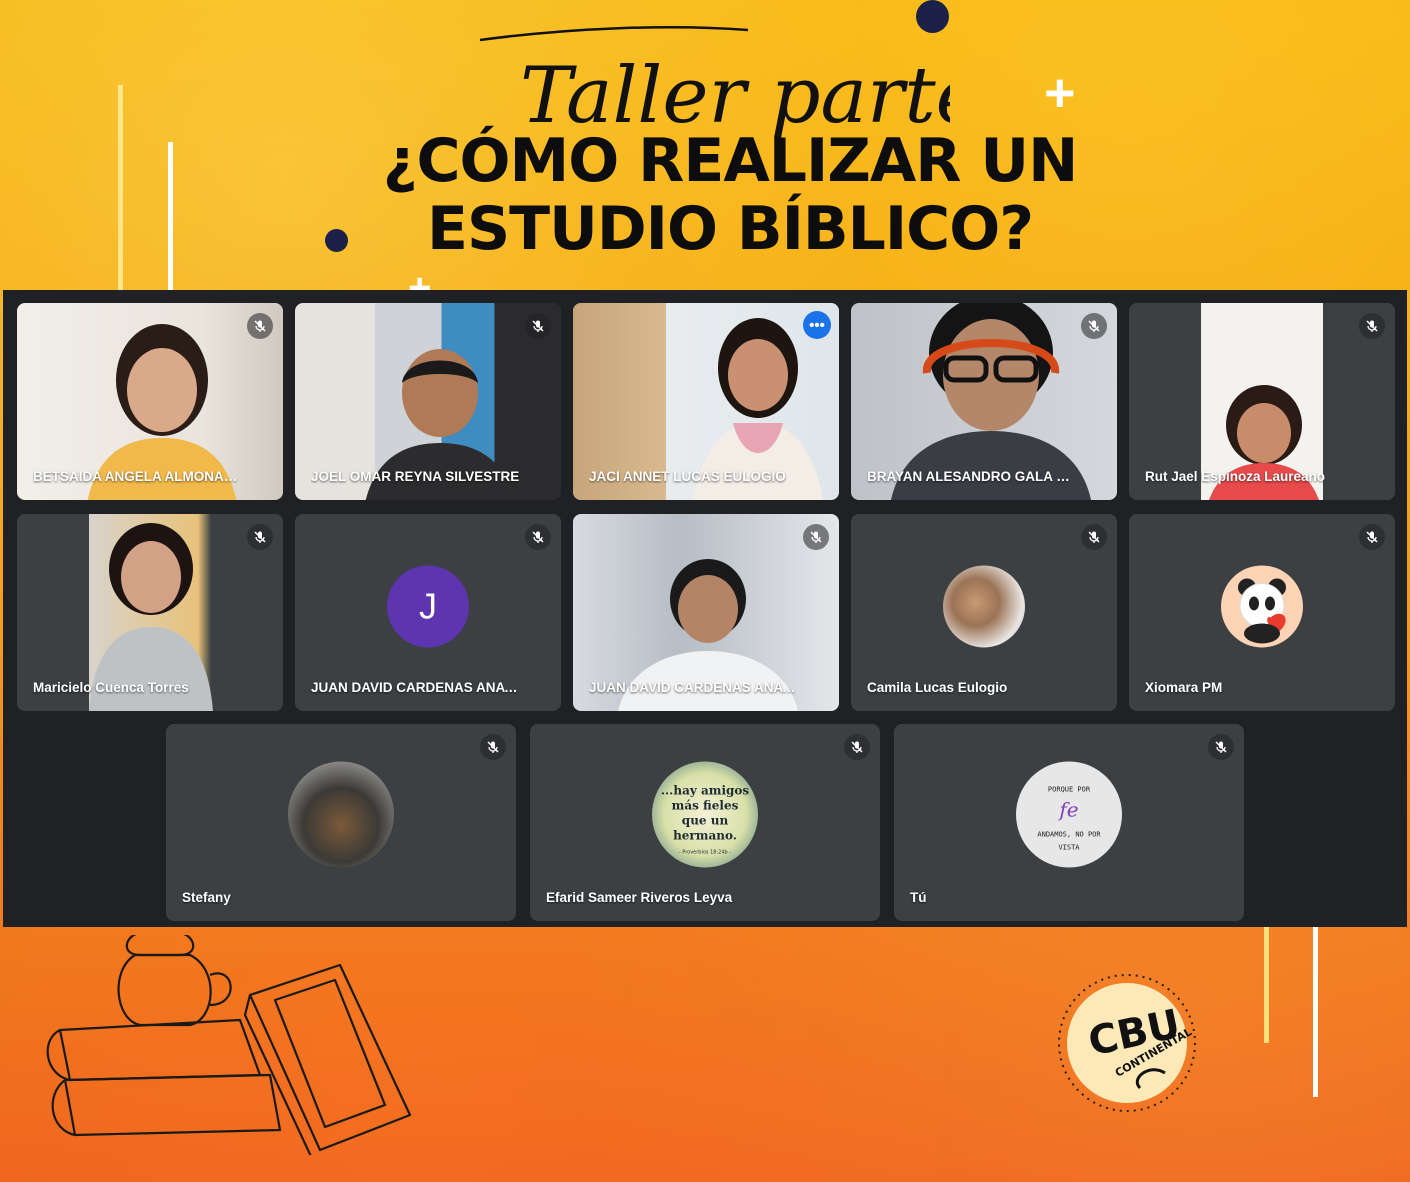 Image resolution: width=1410 pixels, height=1182 pixels. I want to click on svg-text: - Proverbios 18:24b -, so click(705, 852).